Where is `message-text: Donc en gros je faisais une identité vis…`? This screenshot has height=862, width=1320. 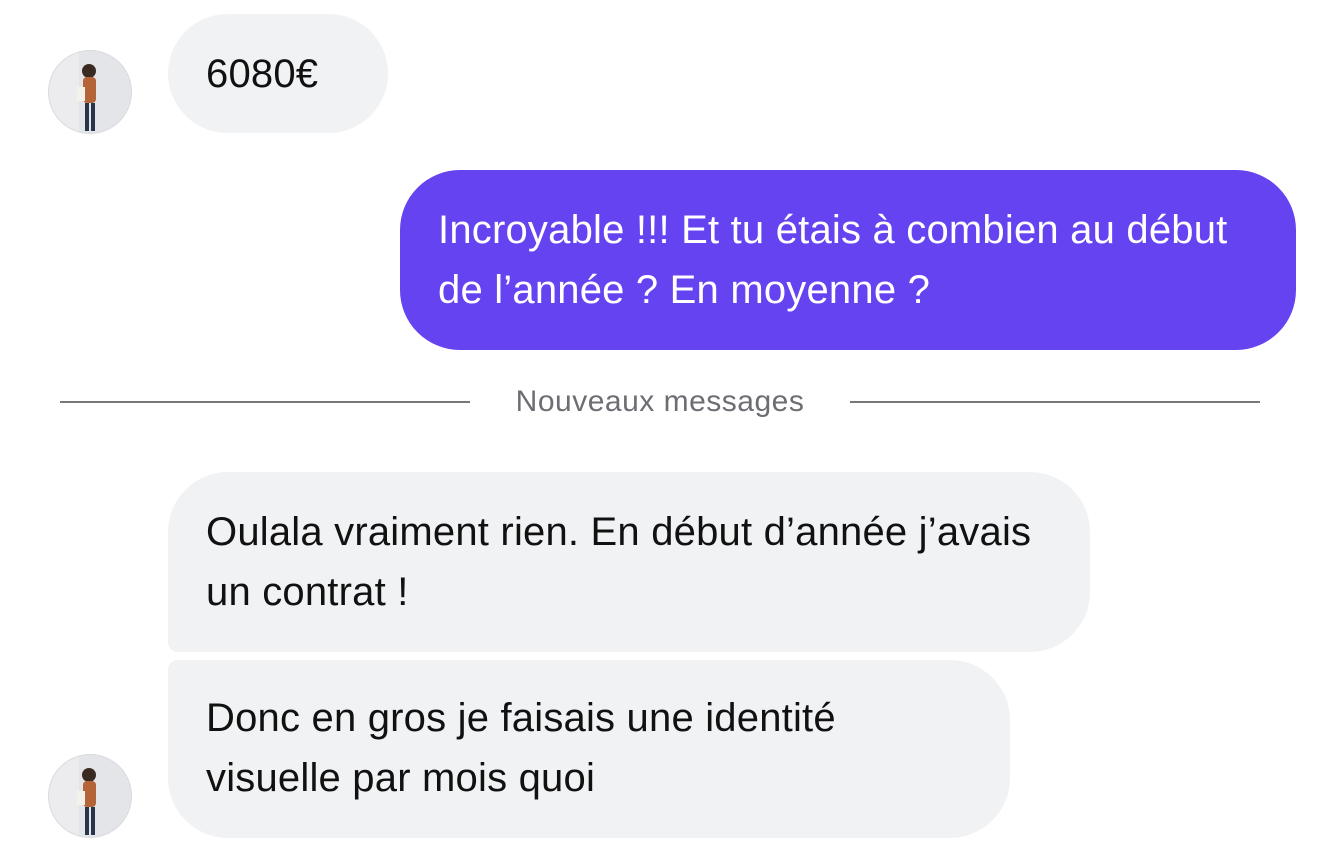 message-text: Donc en gros je faisais une identité vis… is located at coordinates (521, 748).